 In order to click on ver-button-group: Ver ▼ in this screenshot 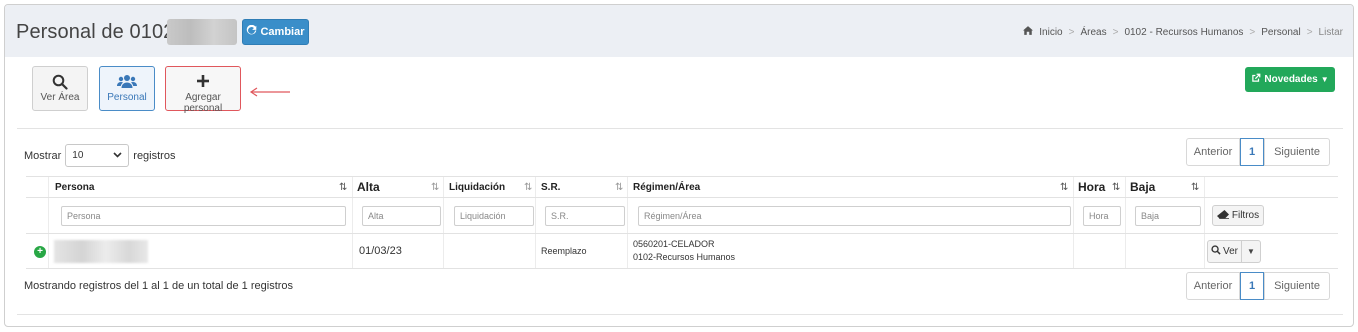, I will do `click(1234, 251)`.